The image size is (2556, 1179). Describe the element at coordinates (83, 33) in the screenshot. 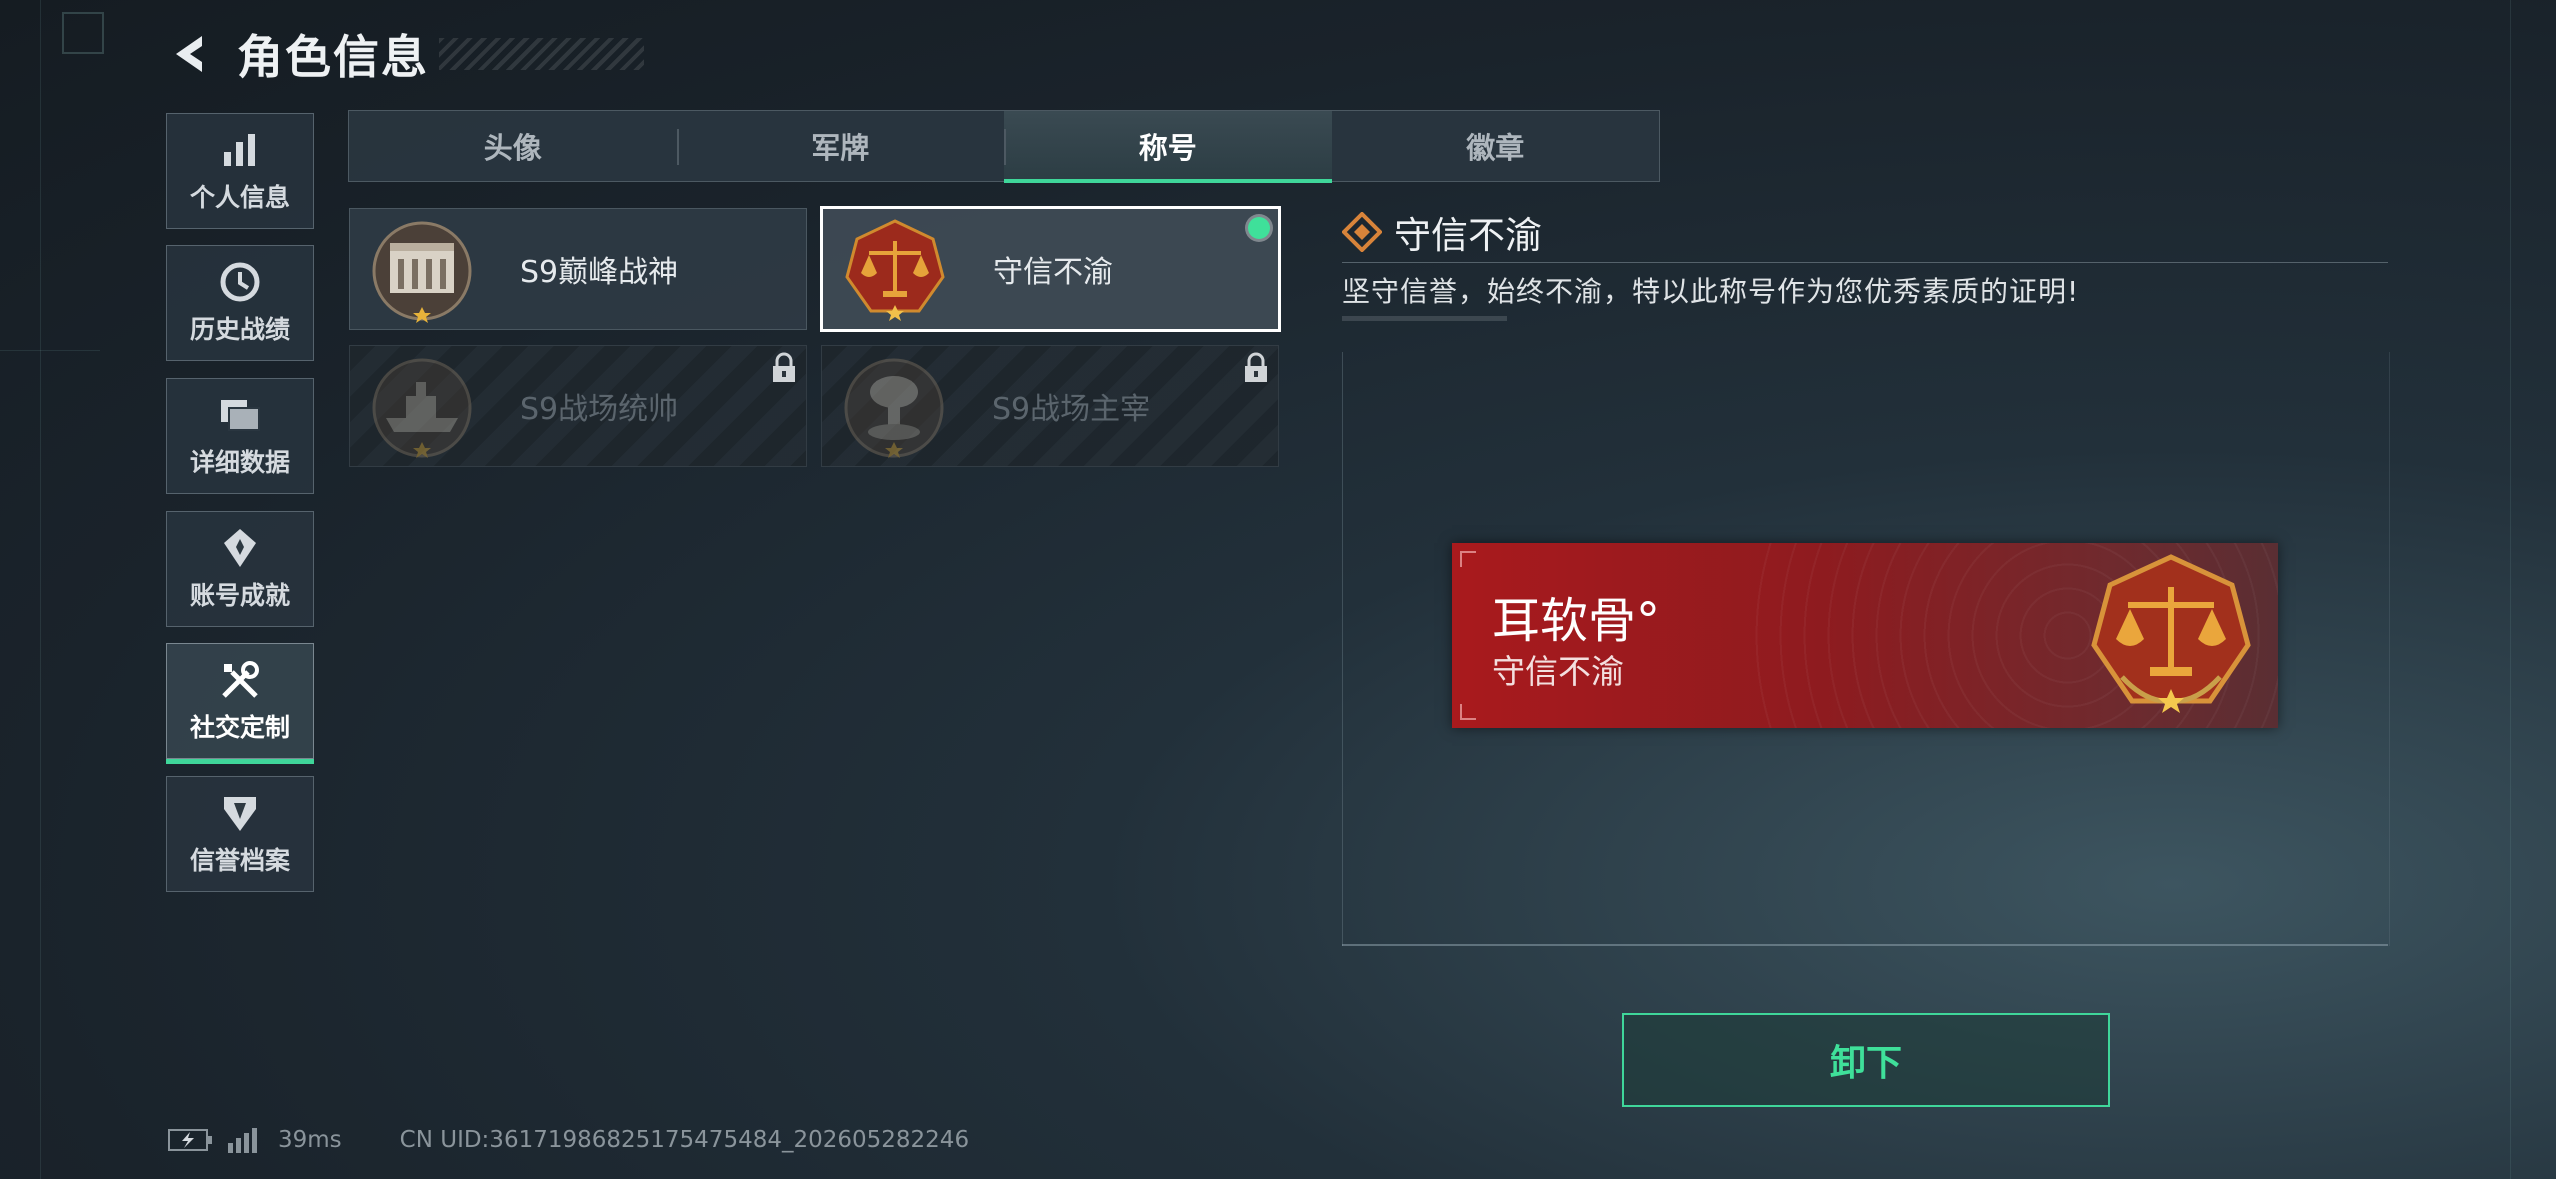

I see `deco-square` at that location.